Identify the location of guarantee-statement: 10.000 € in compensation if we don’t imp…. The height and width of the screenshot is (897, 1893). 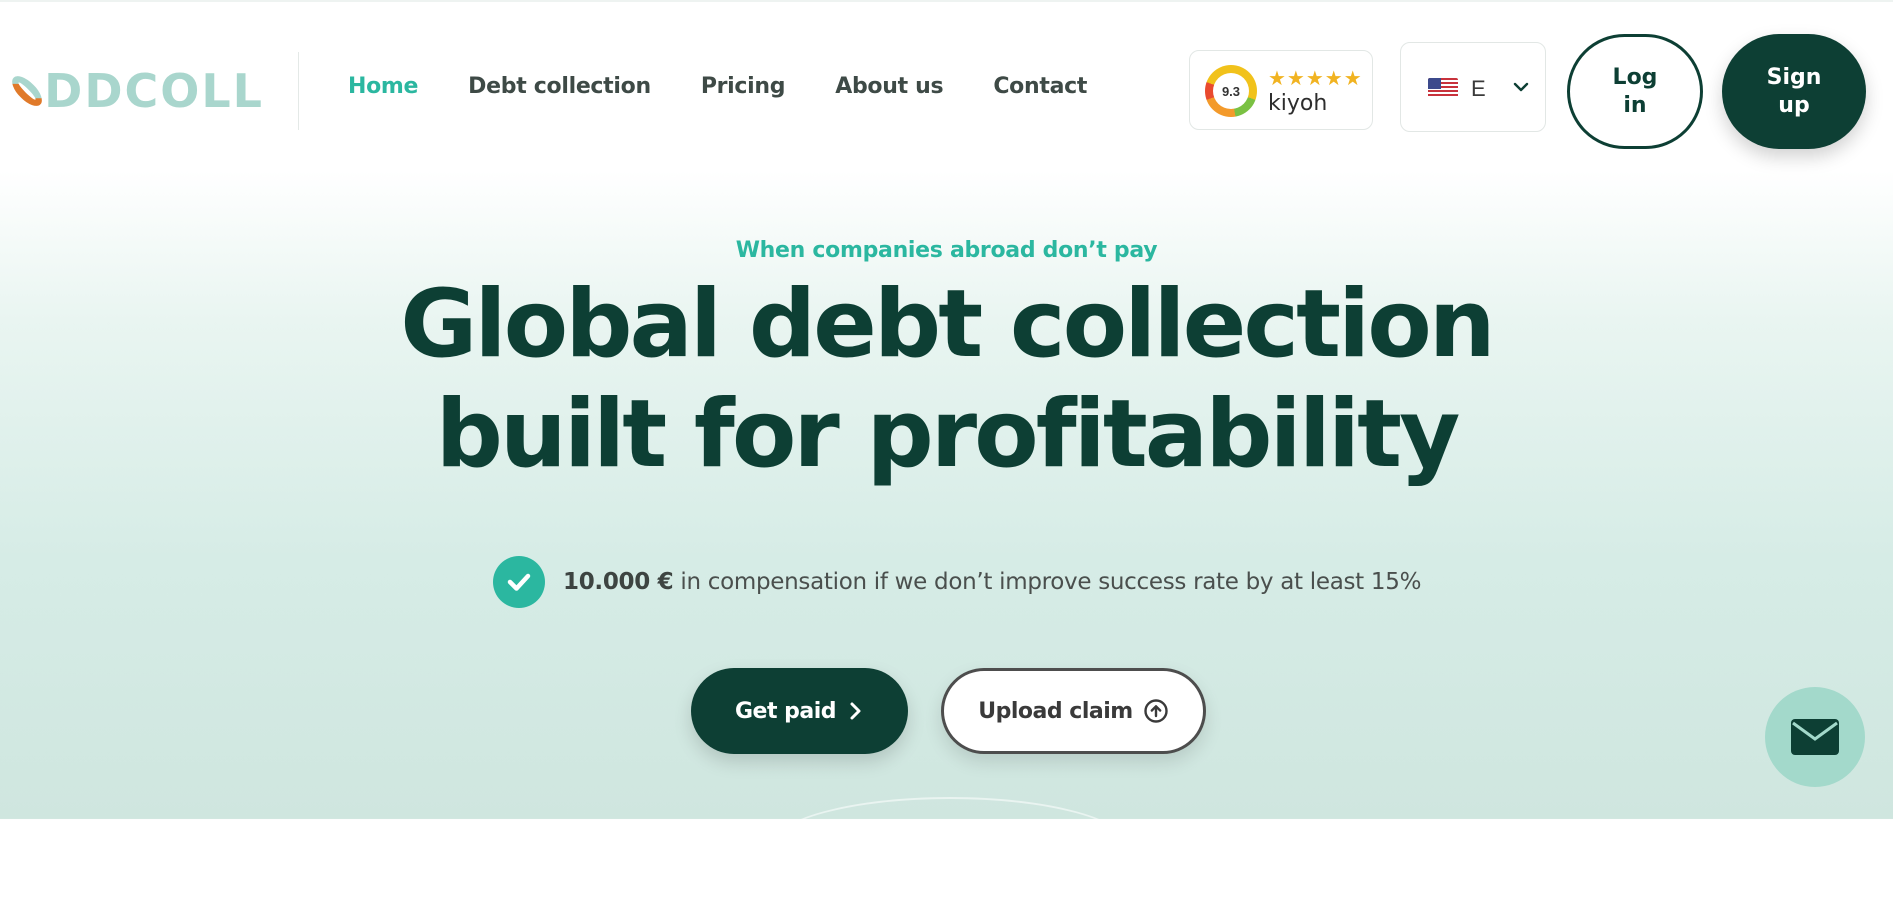
(957, 582).